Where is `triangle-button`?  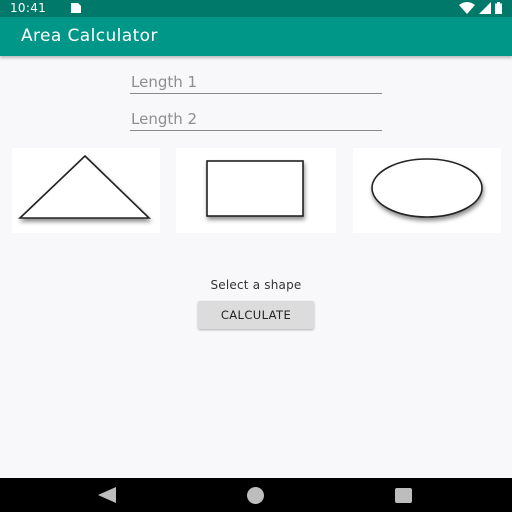 triangle-button is located at coordinates (86, 190).